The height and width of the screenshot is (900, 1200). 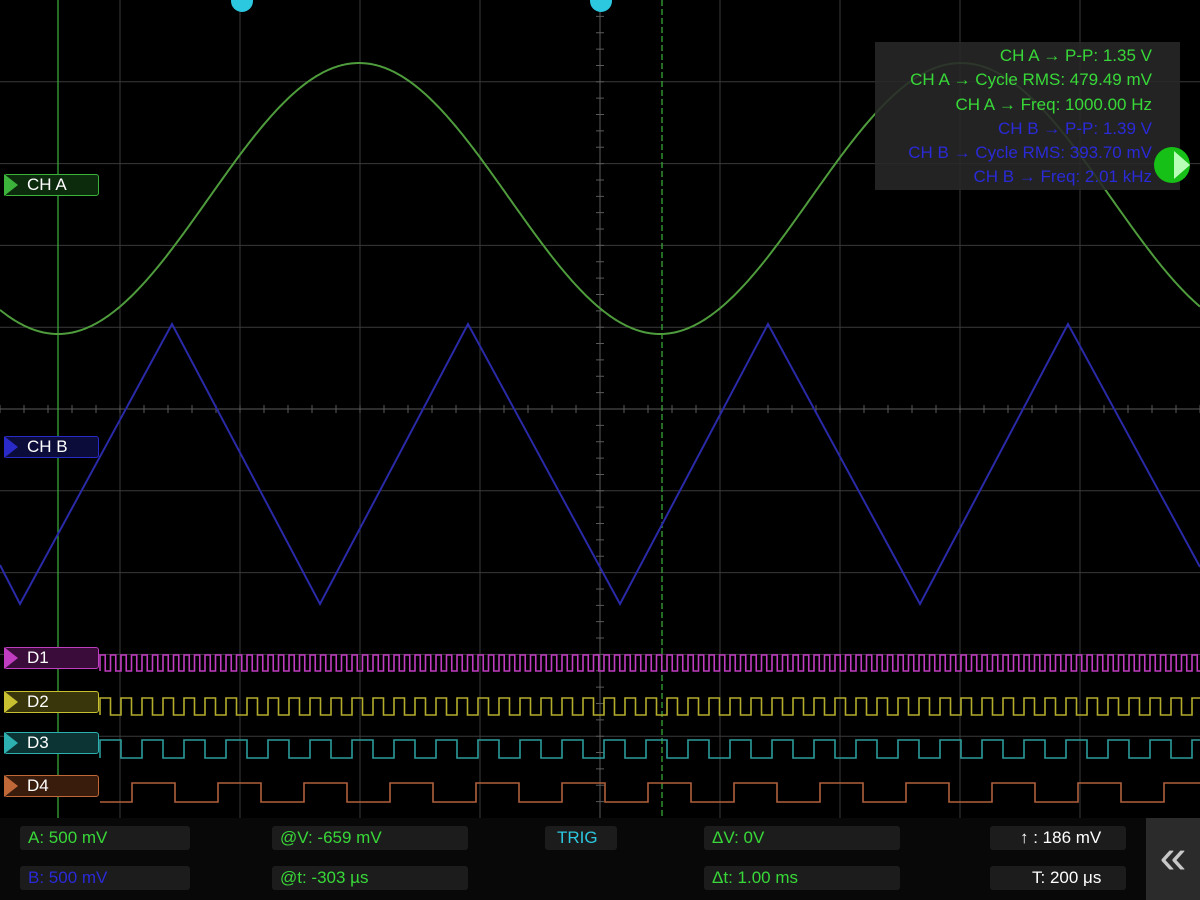 I want to click on cursor-voltage-field: @V: -659 mV, so click(x=370, y=838).